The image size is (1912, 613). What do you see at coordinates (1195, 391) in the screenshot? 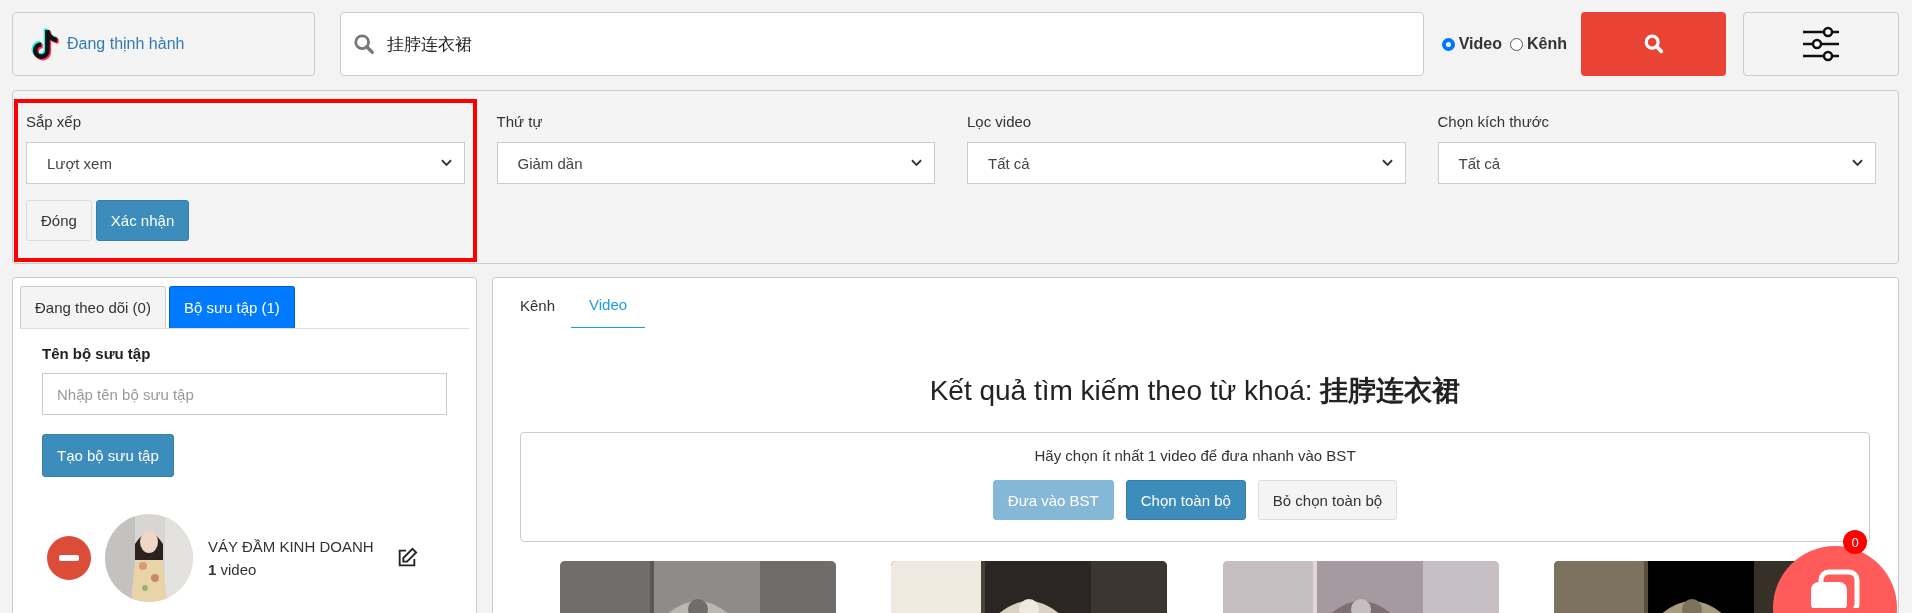
I see `results-heading: Kết quả tìm kiếm theo từ khoá: 挂脖连衣裙` at bounding box center [1195, 391].